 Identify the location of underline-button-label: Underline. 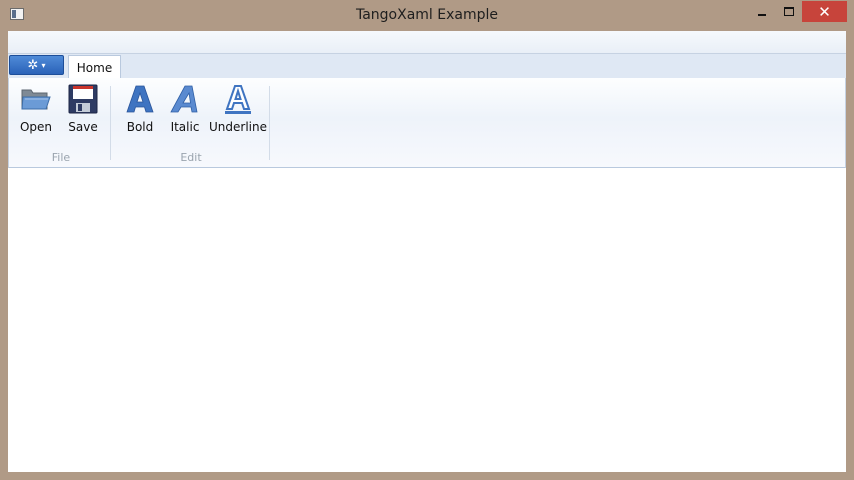
(238, 127).